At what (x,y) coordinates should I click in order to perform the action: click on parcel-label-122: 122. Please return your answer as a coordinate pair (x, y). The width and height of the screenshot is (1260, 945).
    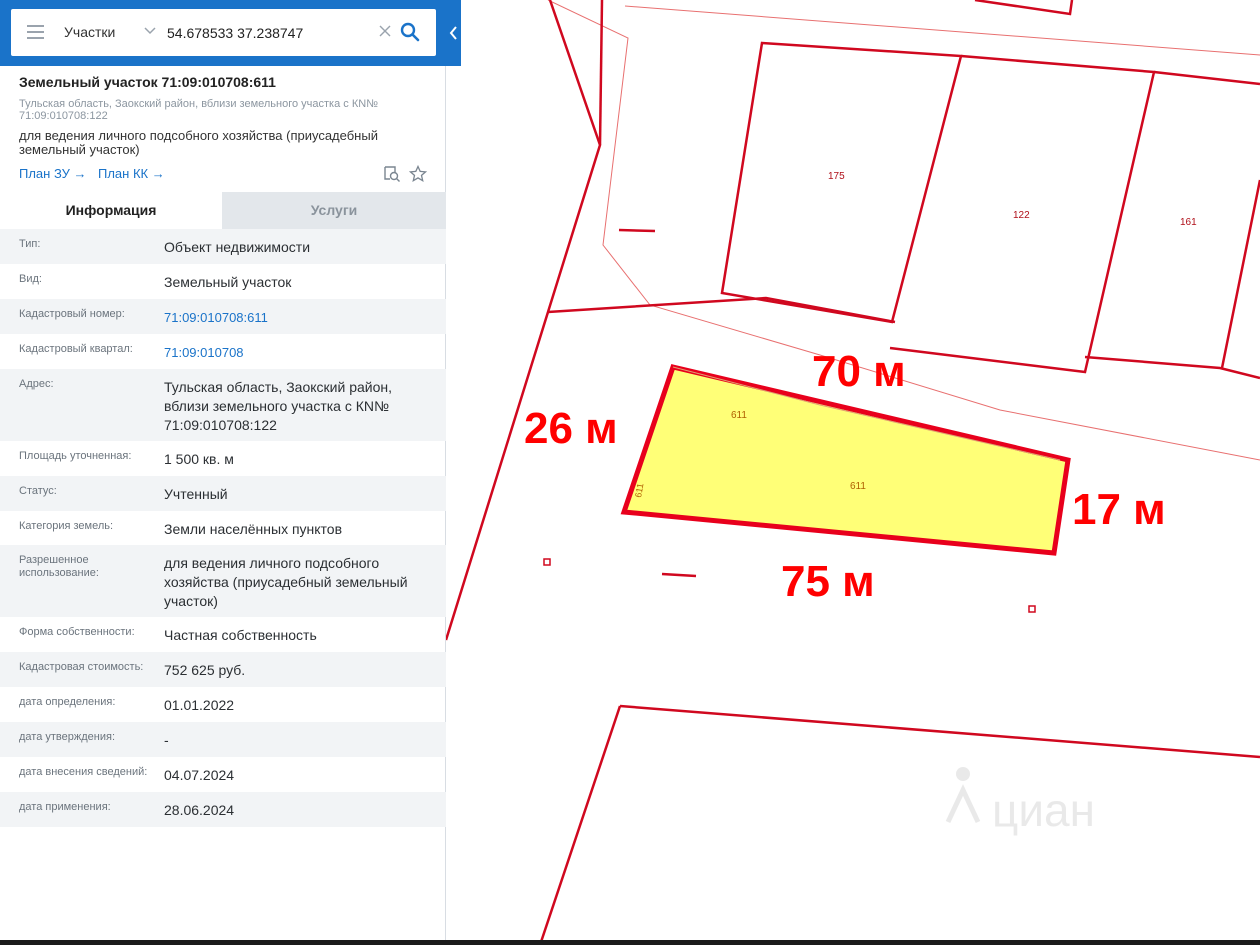
    Looking at the image, I should click on (1021, 215).